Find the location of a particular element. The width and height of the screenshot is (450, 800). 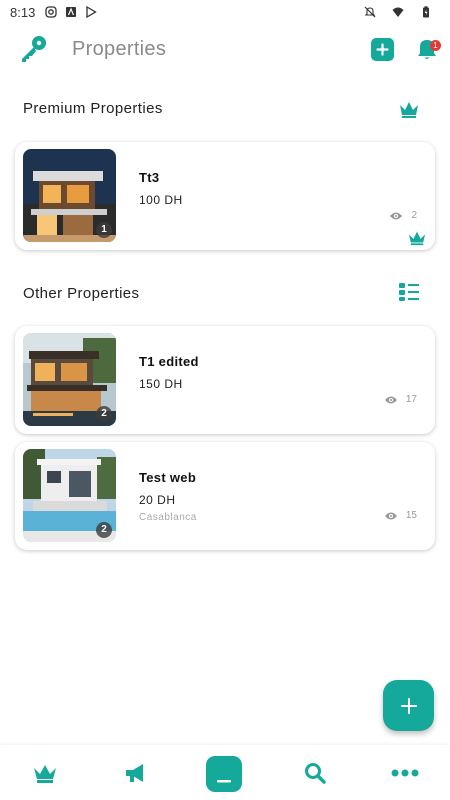

list-view-icon is located at coordinates (409, 292).